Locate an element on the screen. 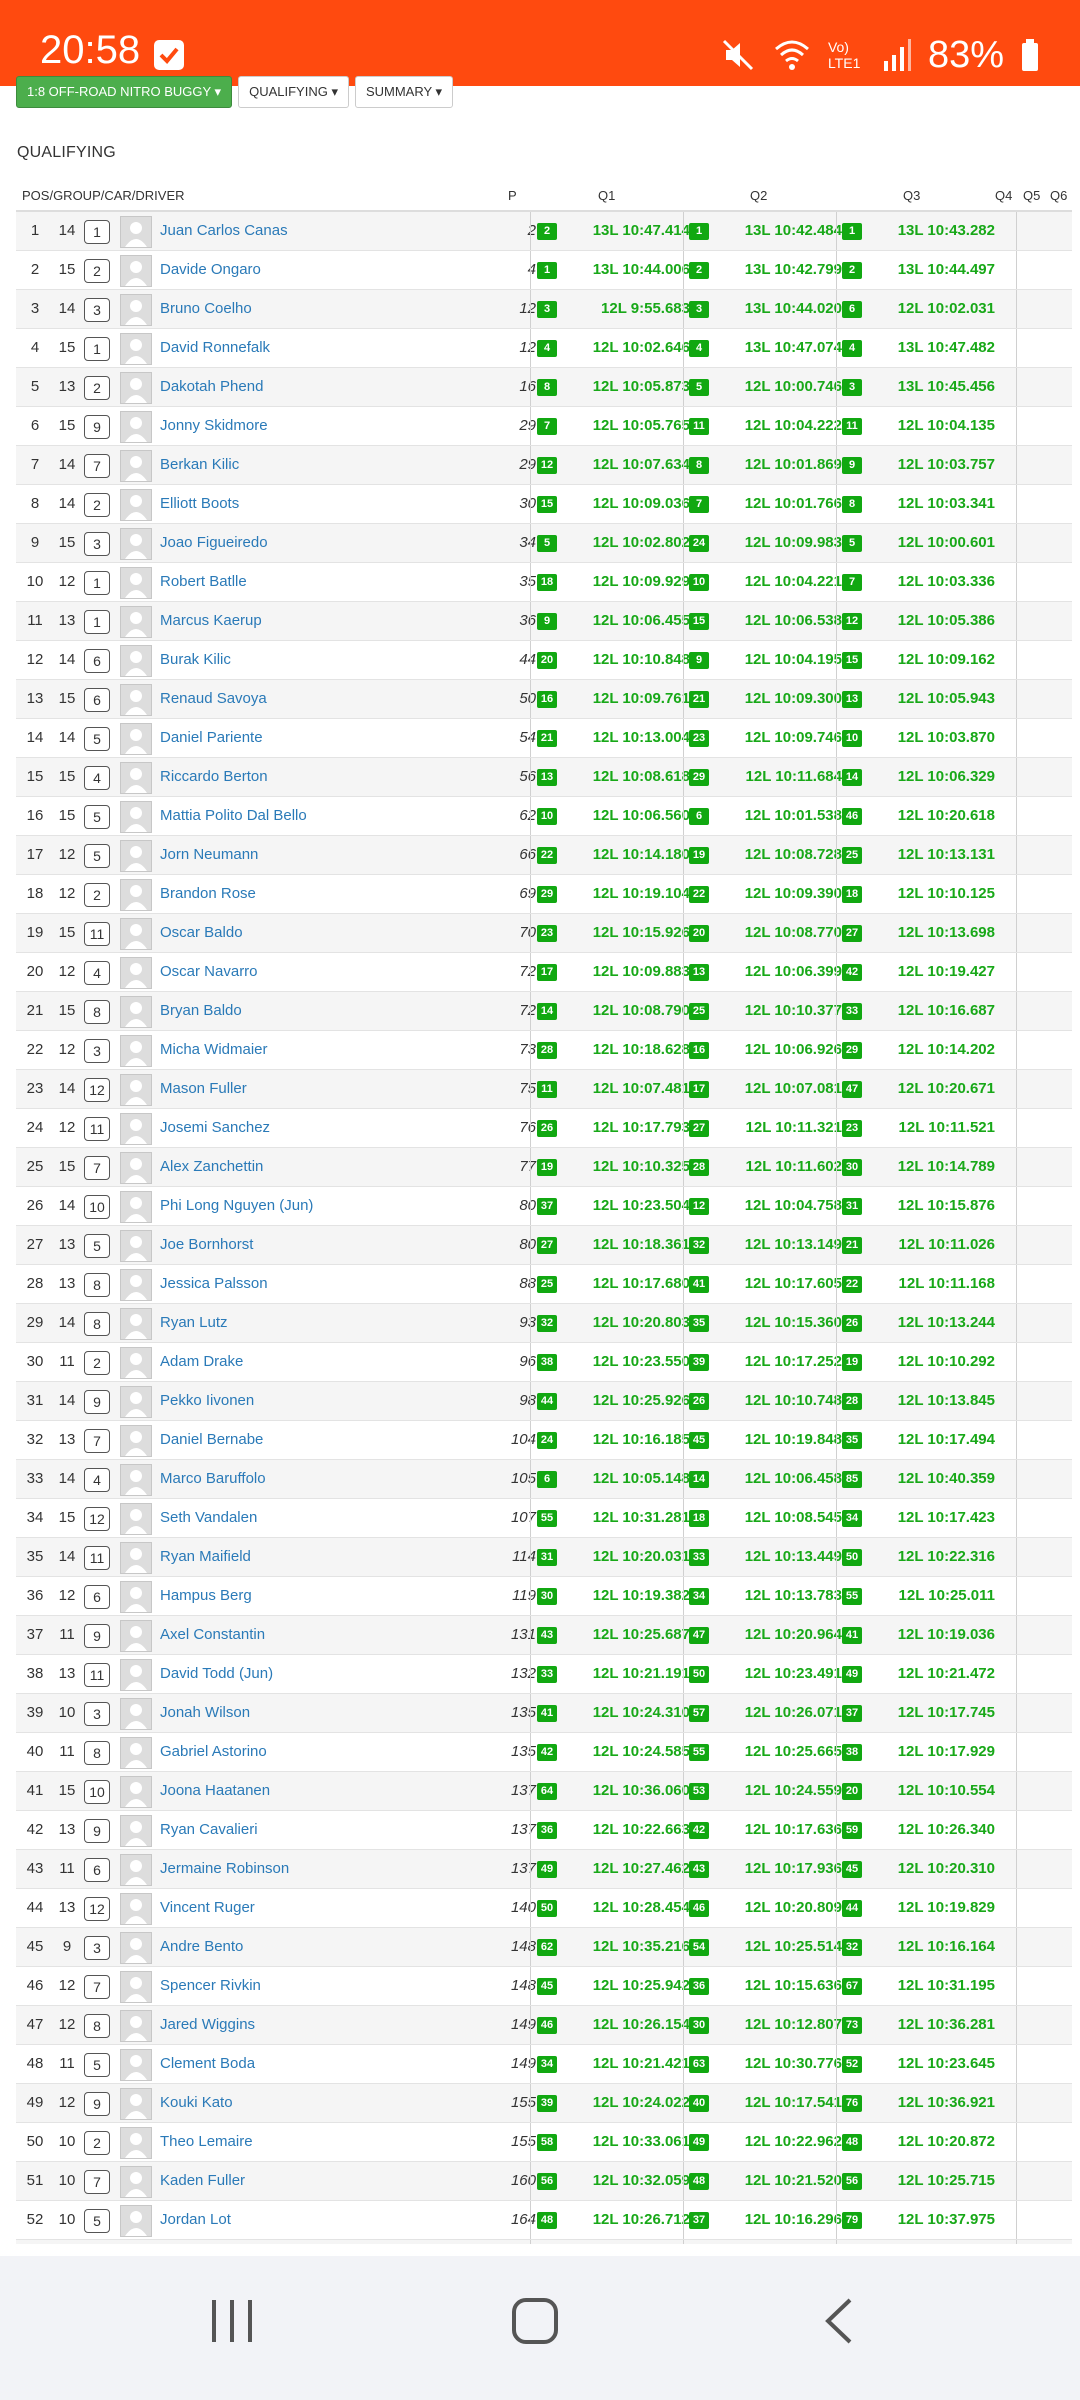  class-dropdown-button: 1:8 OFF-ROAD NITRO BUGGY ▾ is located at coordinates (124, 92).